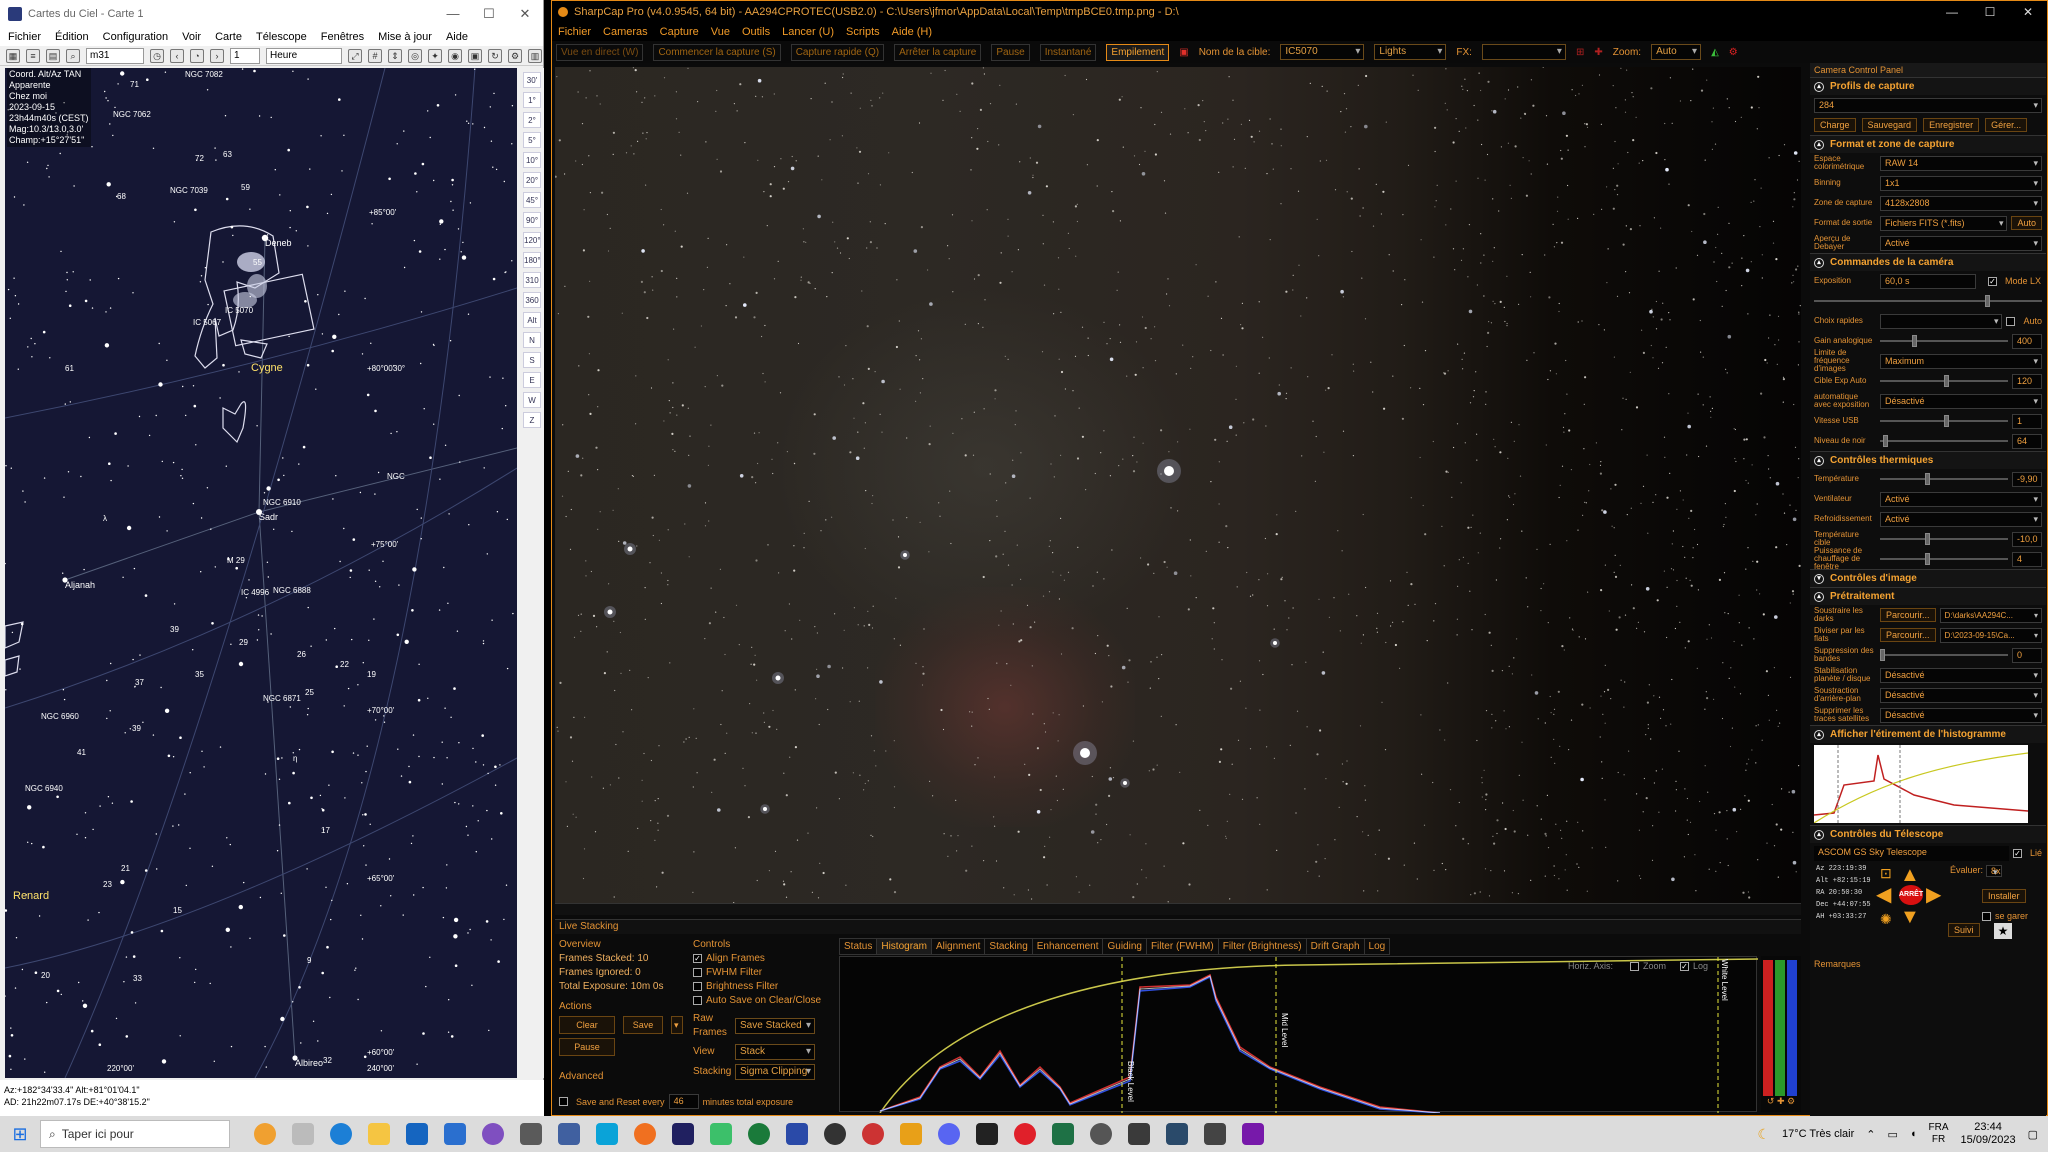  What do you see at coordinates (1928, 86) in the screenshot?
I see `profiles-header: ▴ Profils de capture` at bounding box center [1928, 86].